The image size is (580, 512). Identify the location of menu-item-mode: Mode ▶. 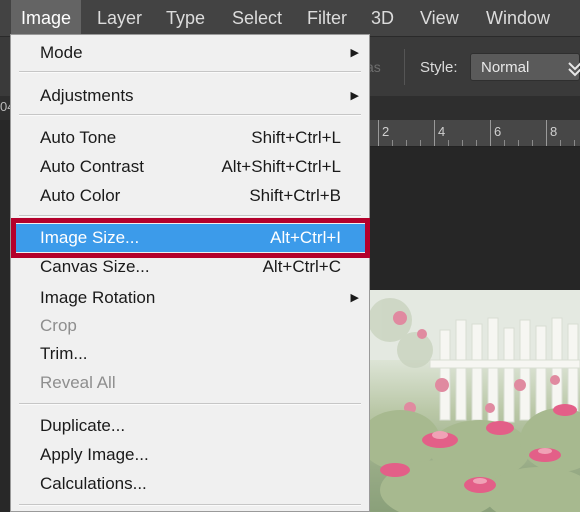
(190, 53).